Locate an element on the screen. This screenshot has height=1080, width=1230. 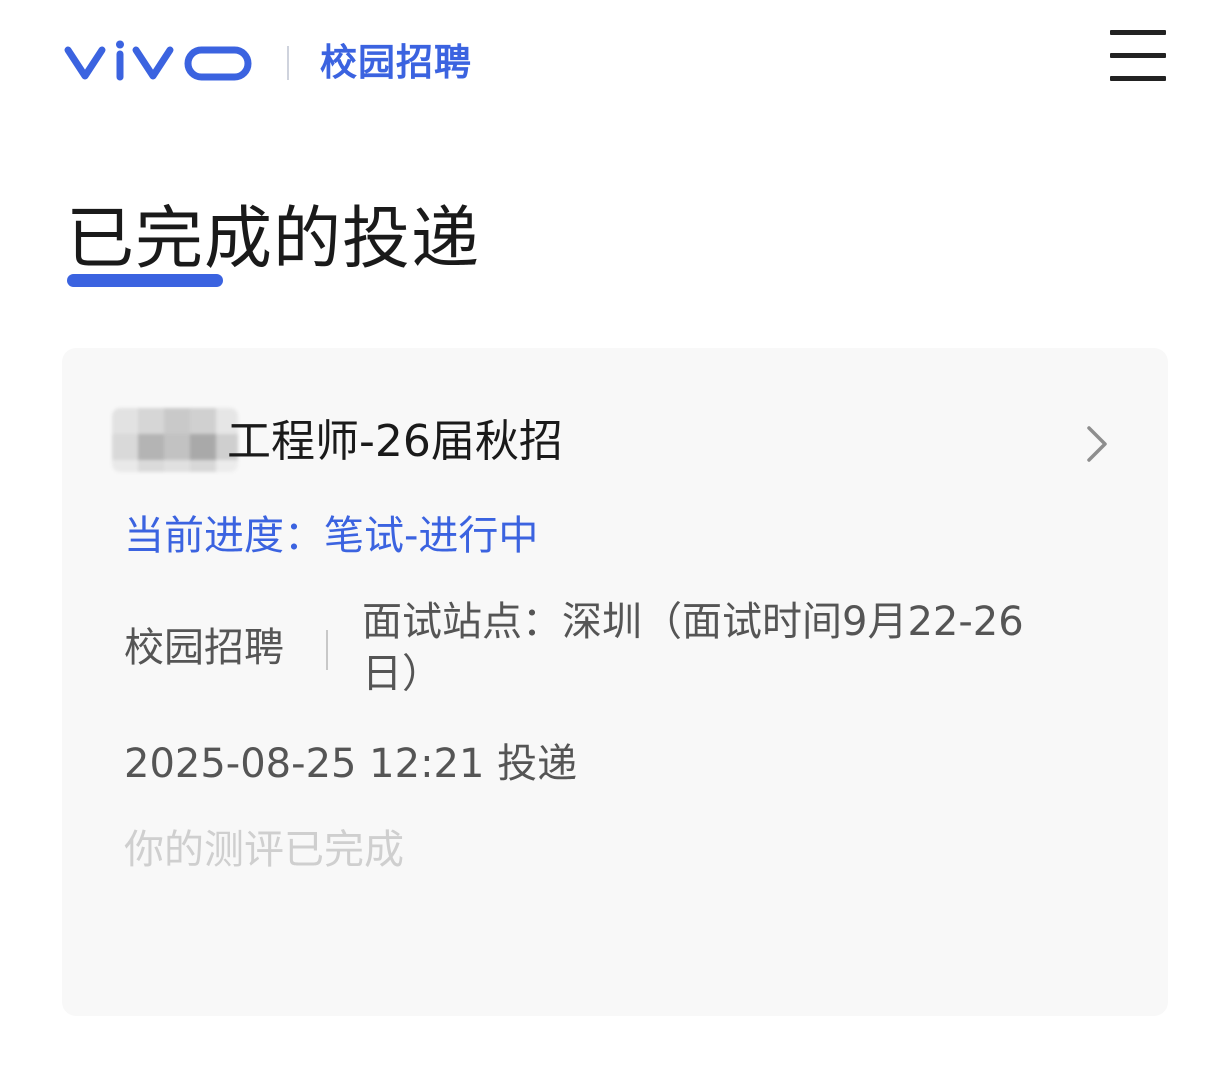
meta-divider is located at coordinates (327, 650).